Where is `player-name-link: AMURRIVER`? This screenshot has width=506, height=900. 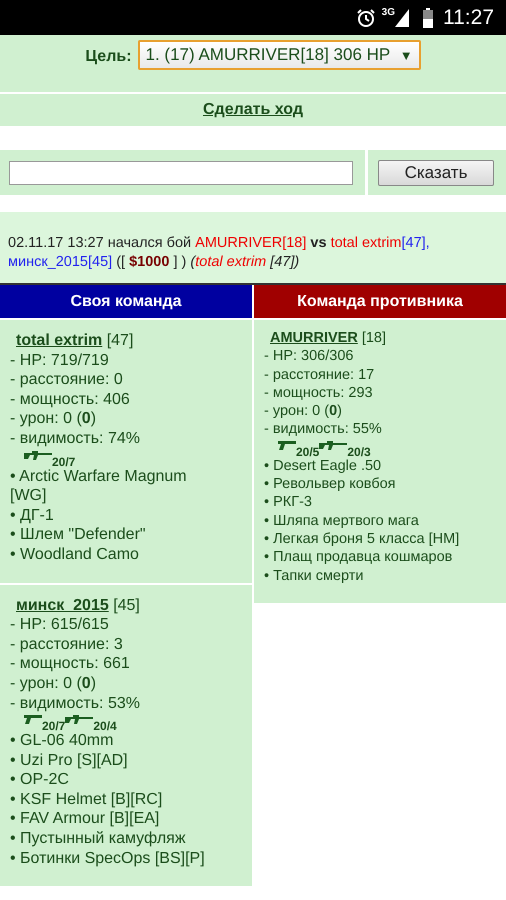 player-name-link: AMURRIVER is located at coordinates (314, 338).